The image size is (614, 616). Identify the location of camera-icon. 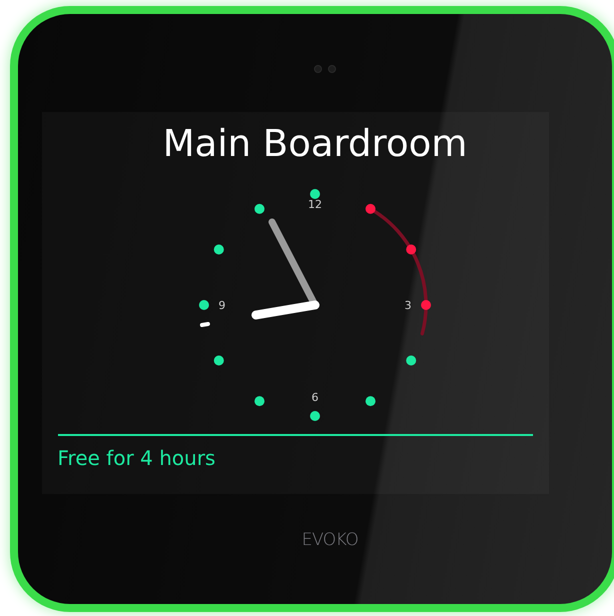
(325, 69).